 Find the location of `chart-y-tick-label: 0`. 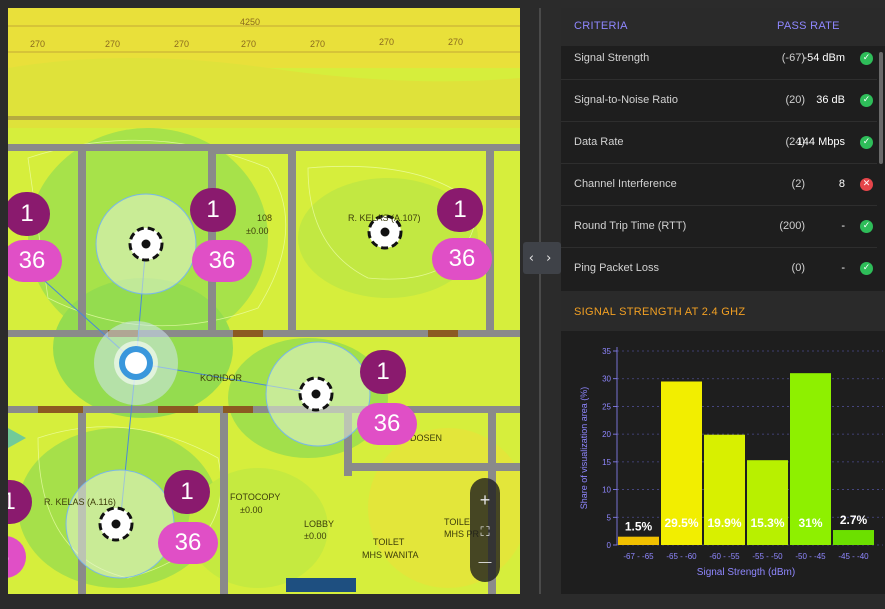

chart-y-tick-label: 0 is located at coordinates (609, 545).